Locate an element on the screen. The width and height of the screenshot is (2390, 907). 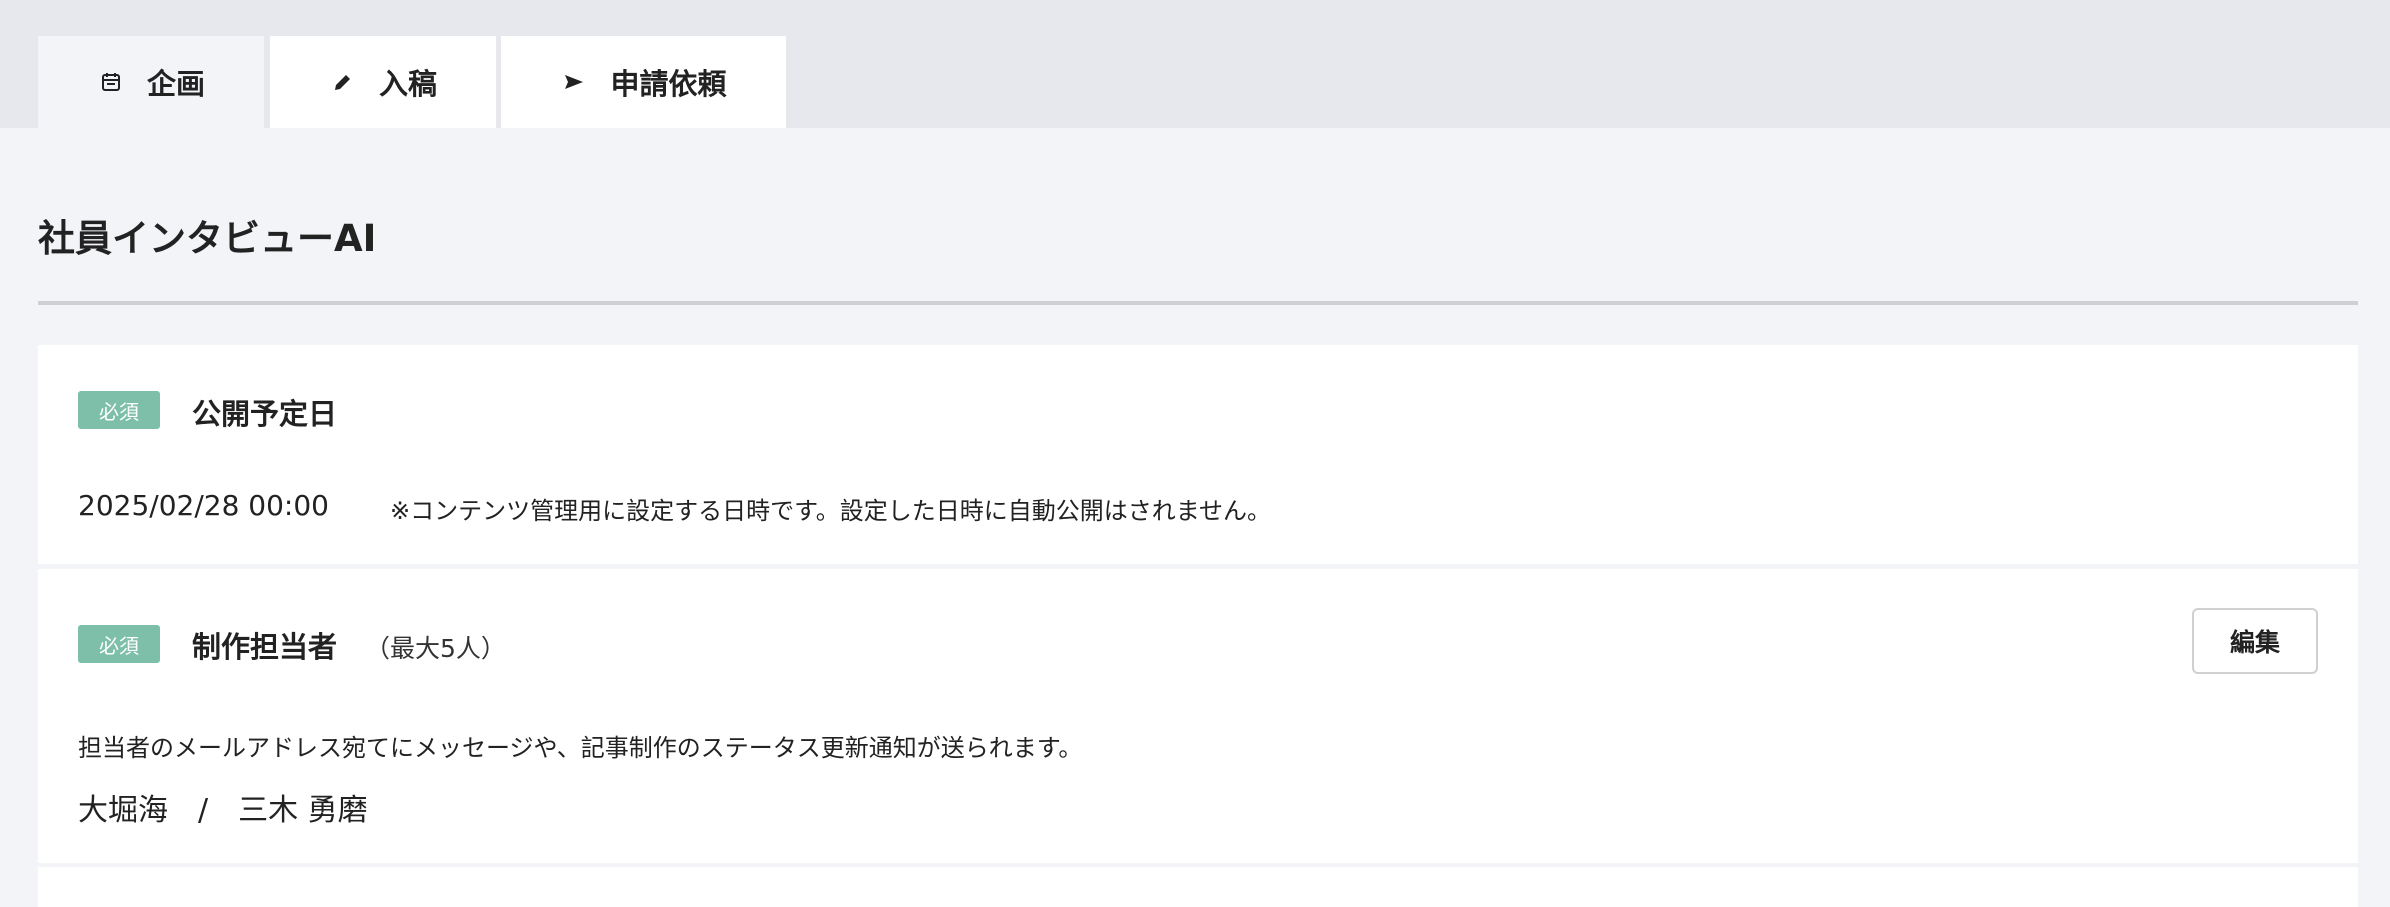
next-section is located at coordinates (1198, 887).